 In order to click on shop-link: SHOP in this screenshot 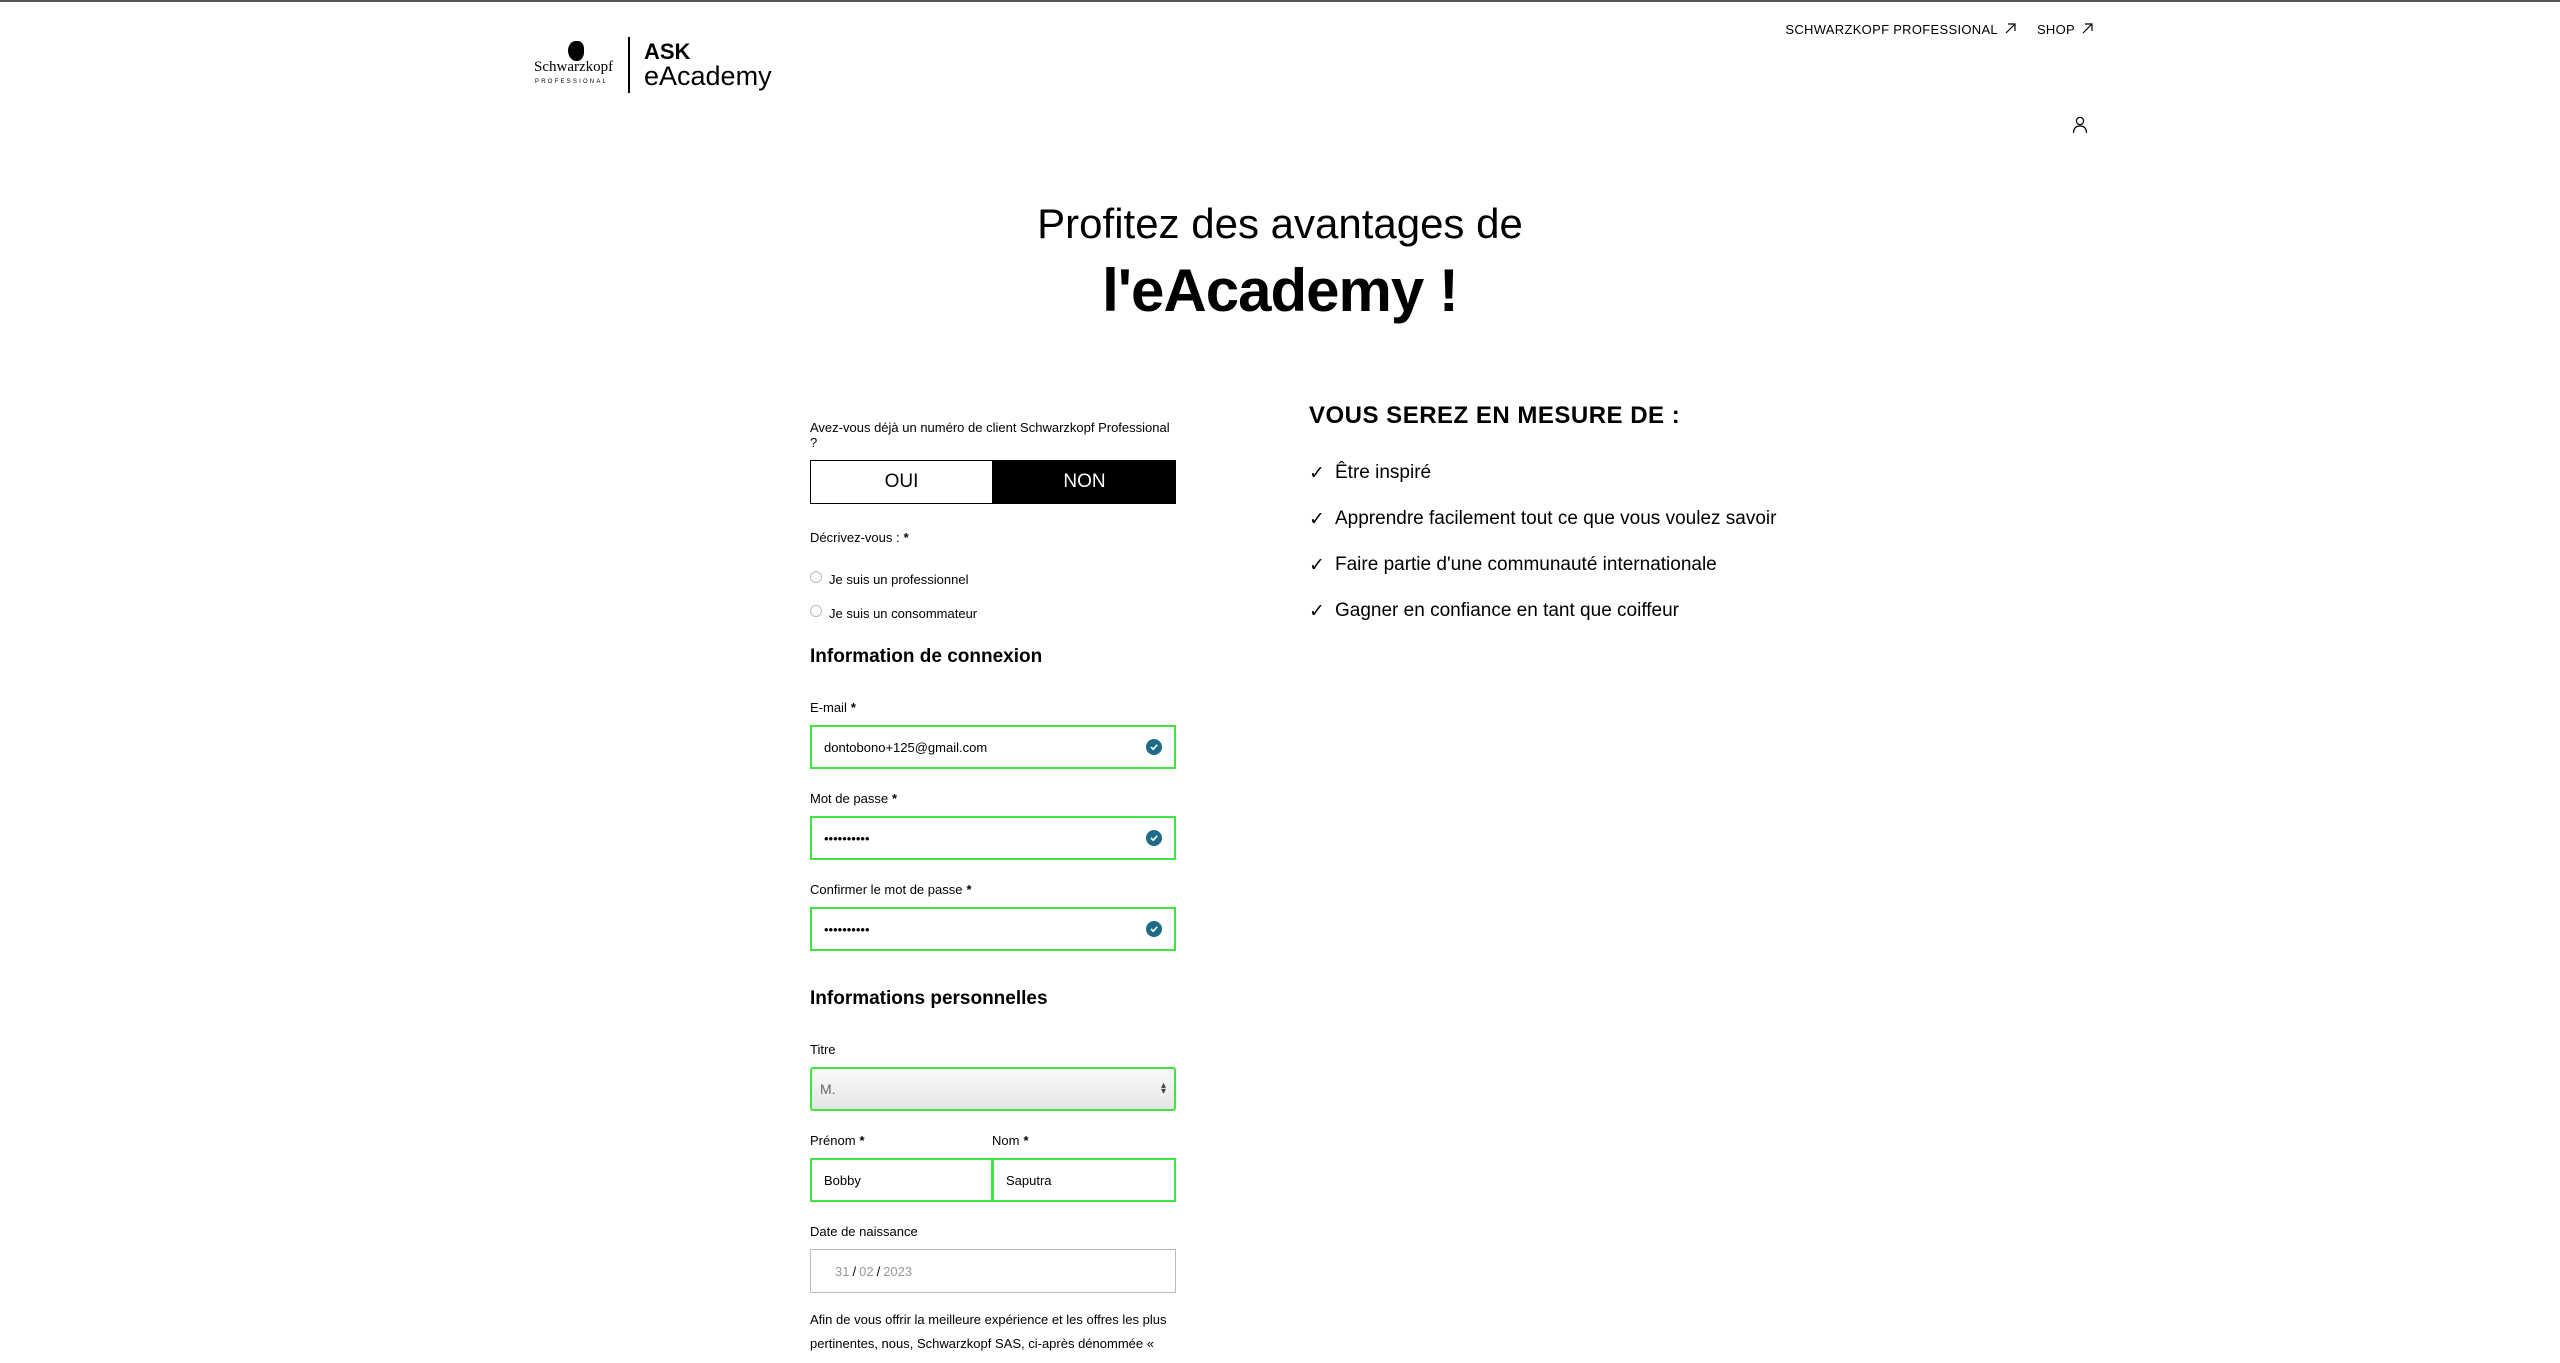, I will do `click(2065, 29)`.